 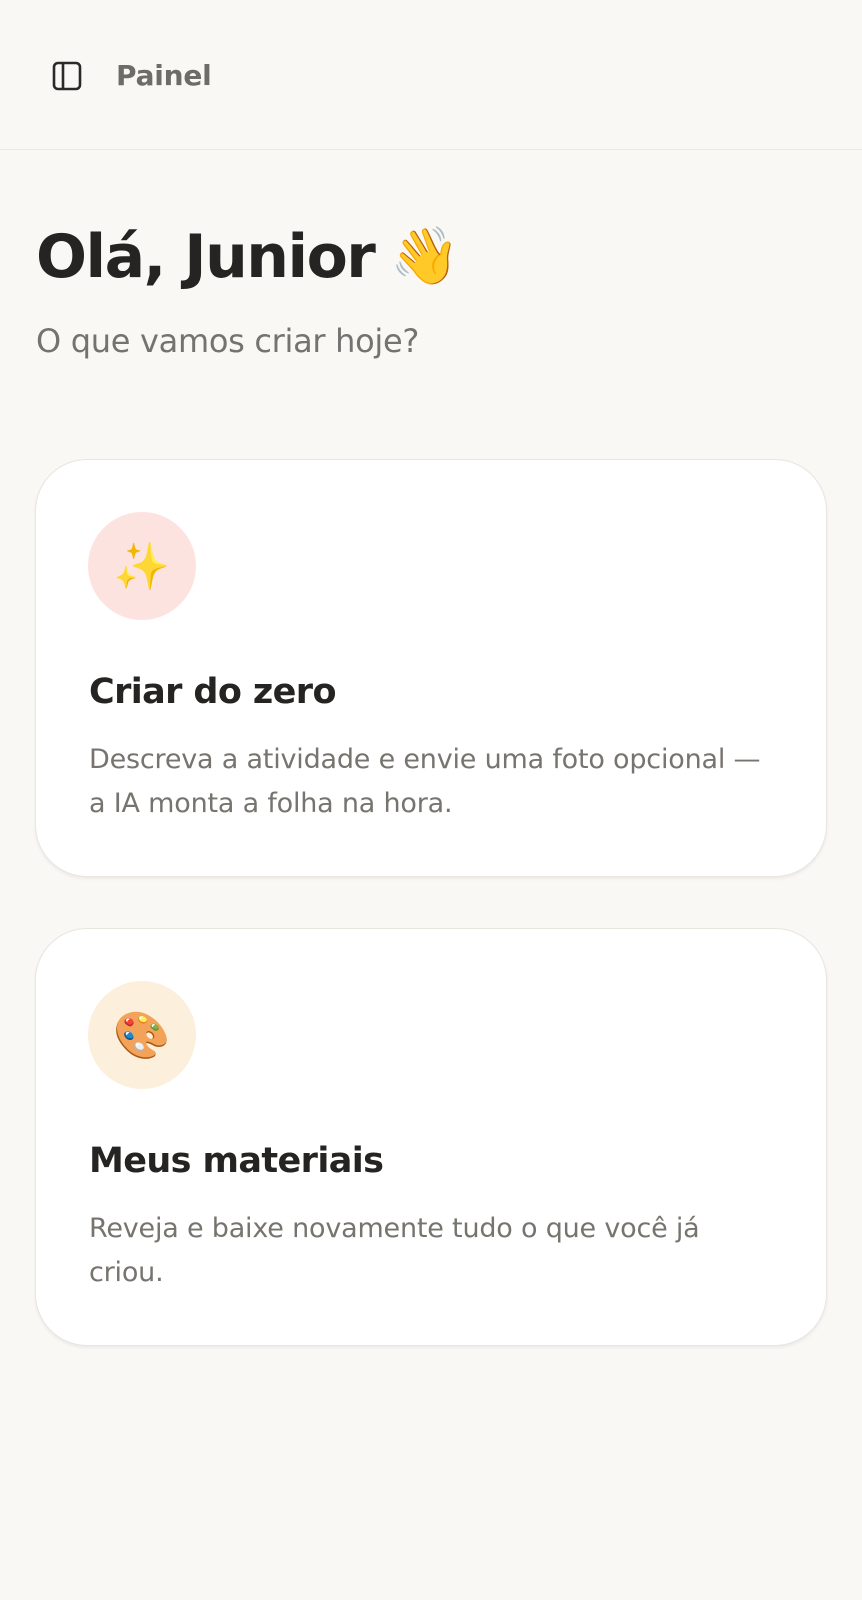 I want to click on card-title: Criar do zero, so click(x=213, y=692).